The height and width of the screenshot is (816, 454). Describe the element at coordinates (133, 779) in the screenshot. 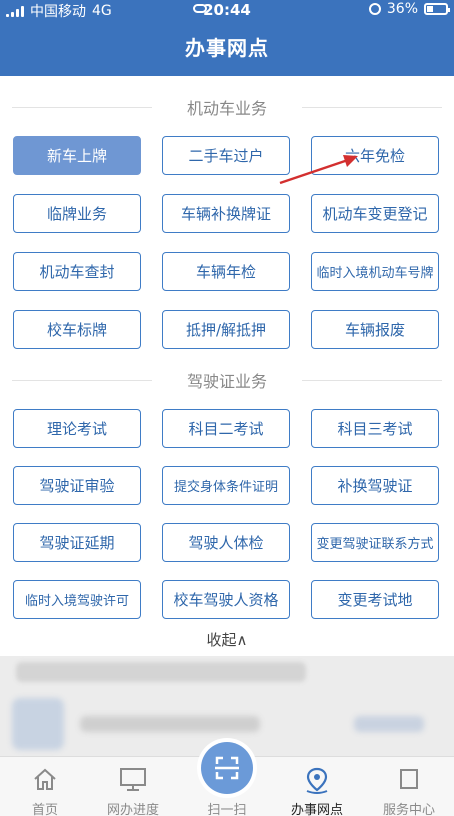

I see `monitor-icon` at that location.